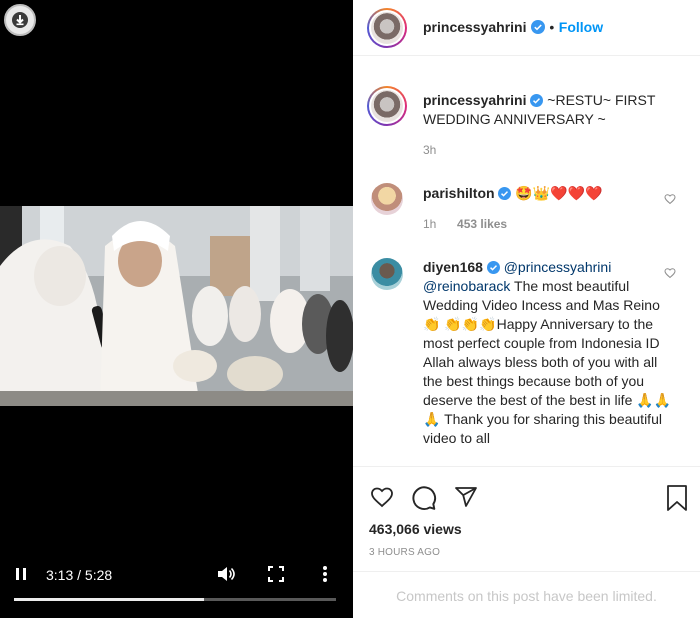 This screenshot has height=618, width=700. What do you see at coordinates (466, 286) in the screenshot?
I see `comment-mention: @reinobarack` at bounding box center [466, 286].